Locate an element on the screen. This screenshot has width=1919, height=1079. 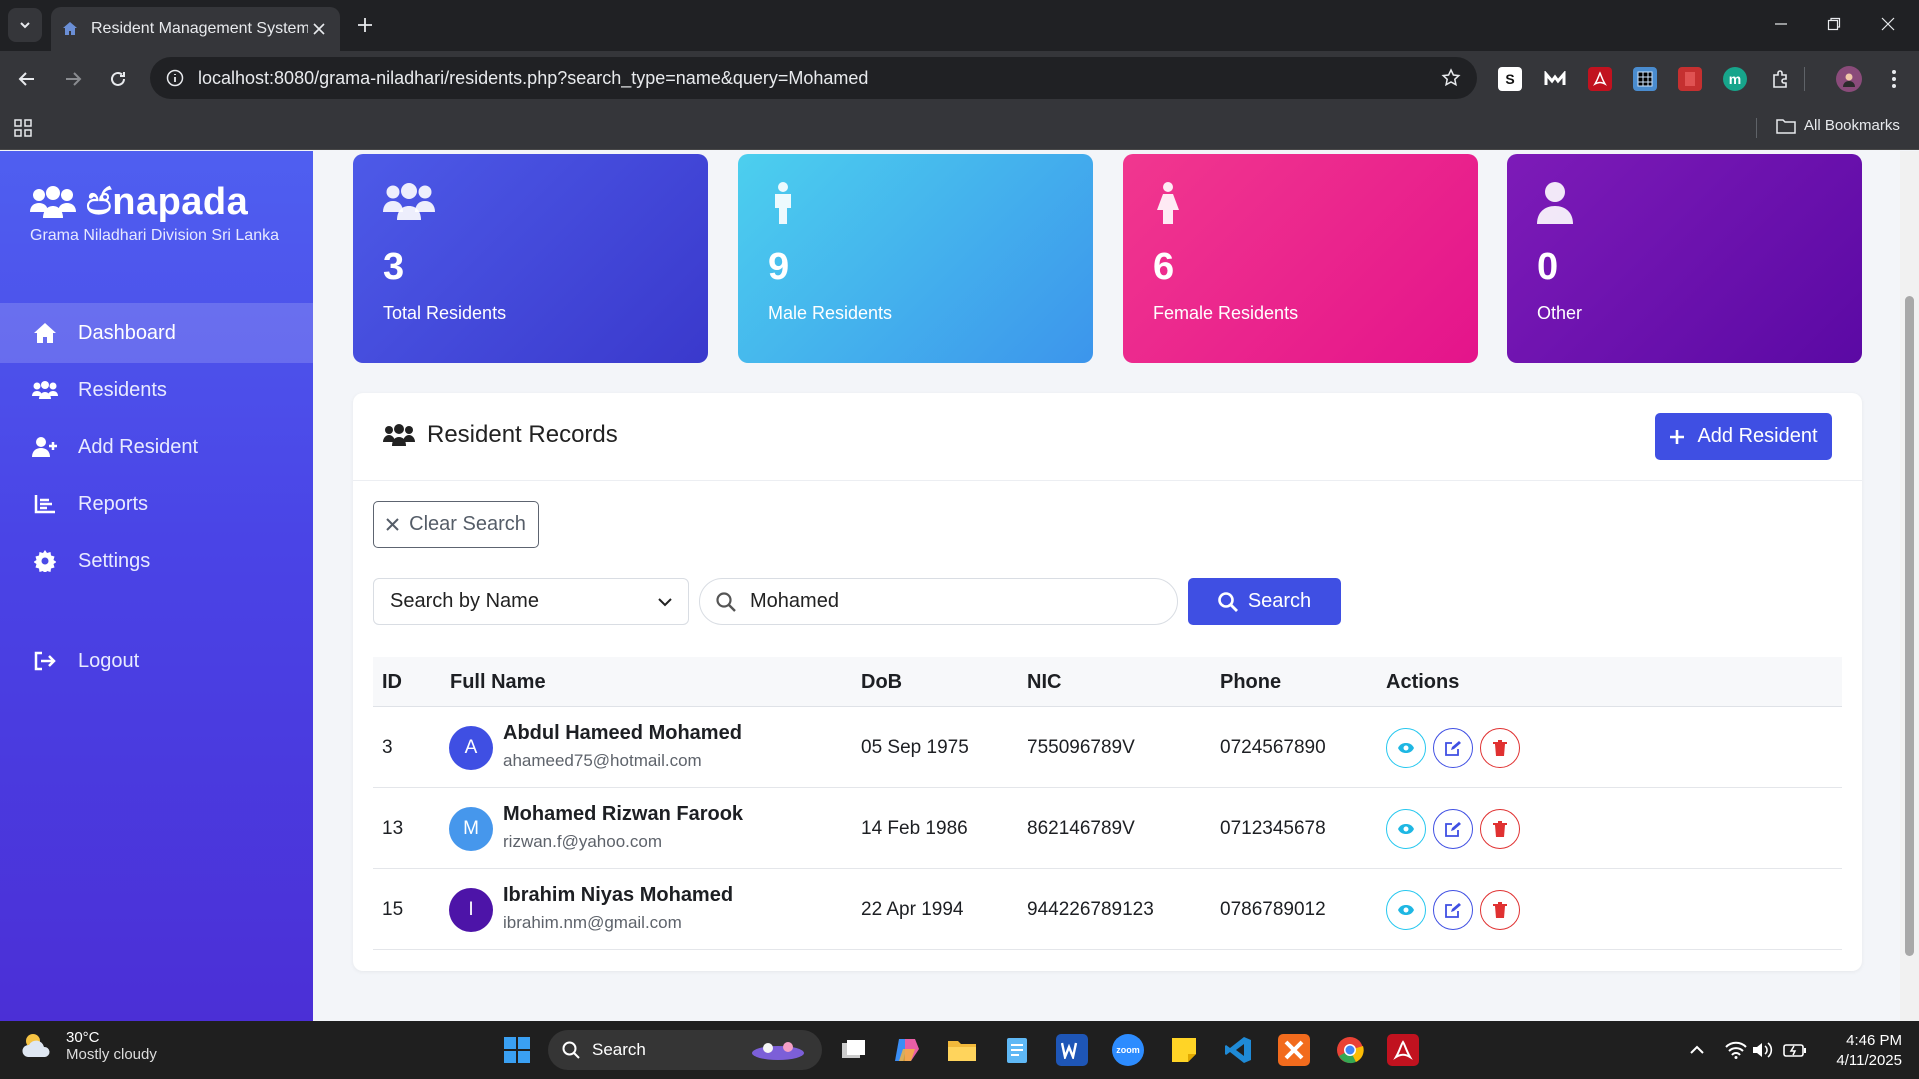
bookmarks-bar: All Bookmarks is located at coordinates (959, 128).